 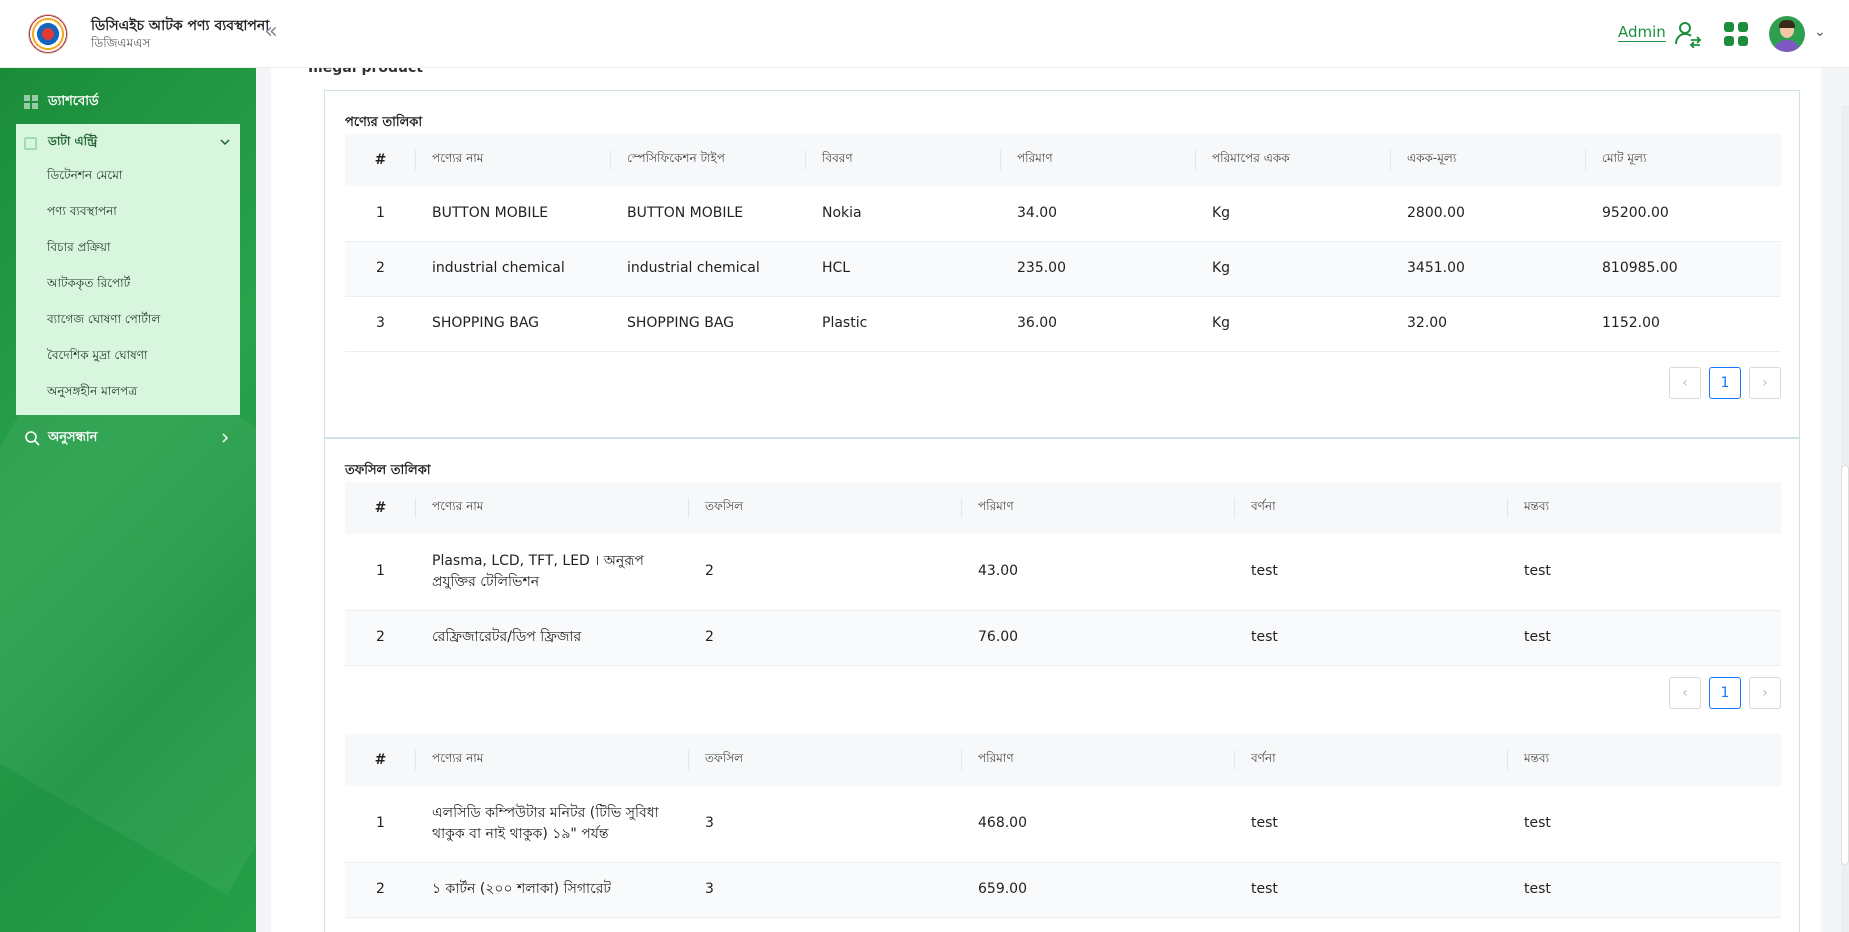 What do you see at coordinates (1098, 638) in the screenshot?
I see `table-cell: 76.00` at bounding box center [1098, 638].